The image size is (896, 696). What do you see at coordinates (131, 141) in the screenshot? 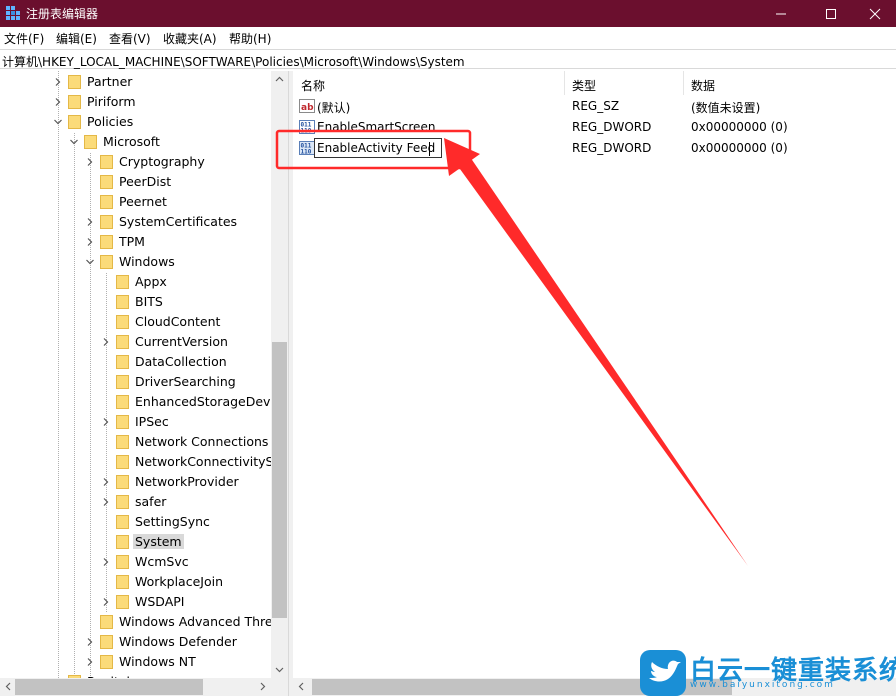
I see `tree-node-label: Microsoft` at bounding box center [131, 141].